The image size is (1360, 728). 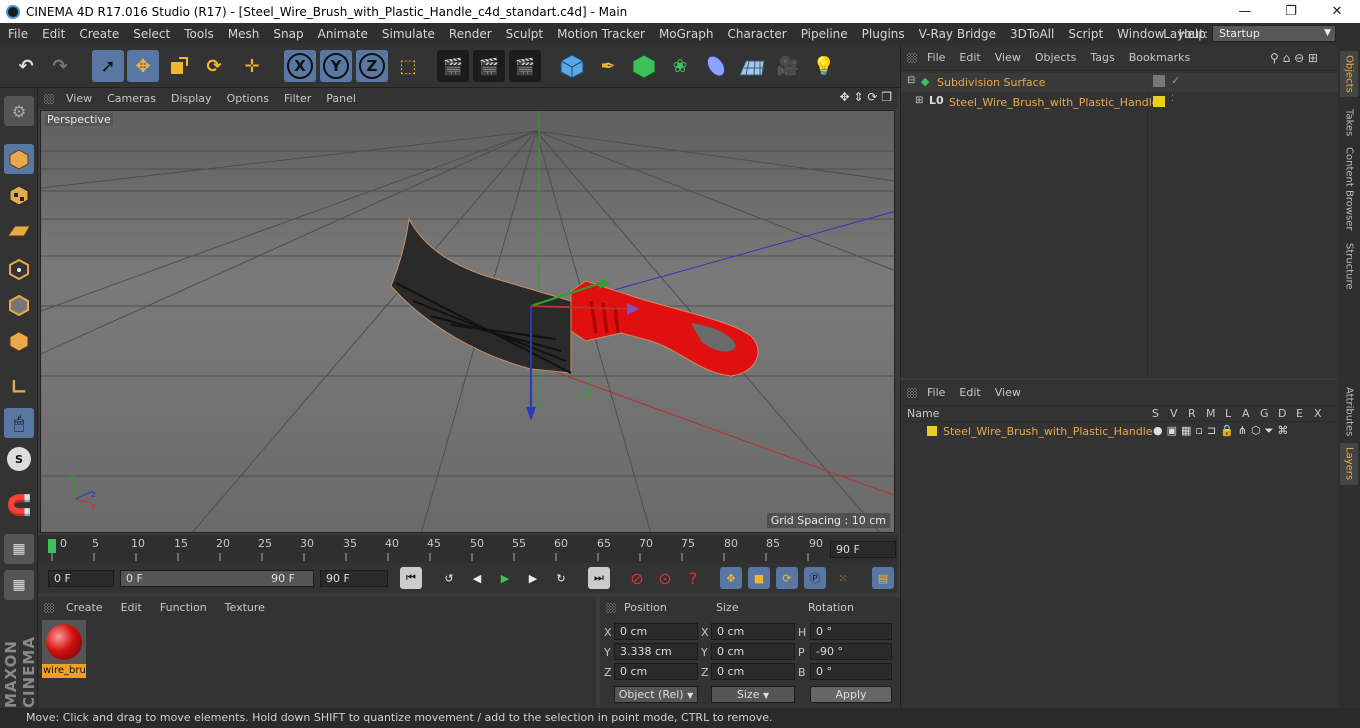 What do you see at coordinates (1299, 413) in the screenshot?
I see `layer-col-expressions: E` at bounding box center [1299, 413].